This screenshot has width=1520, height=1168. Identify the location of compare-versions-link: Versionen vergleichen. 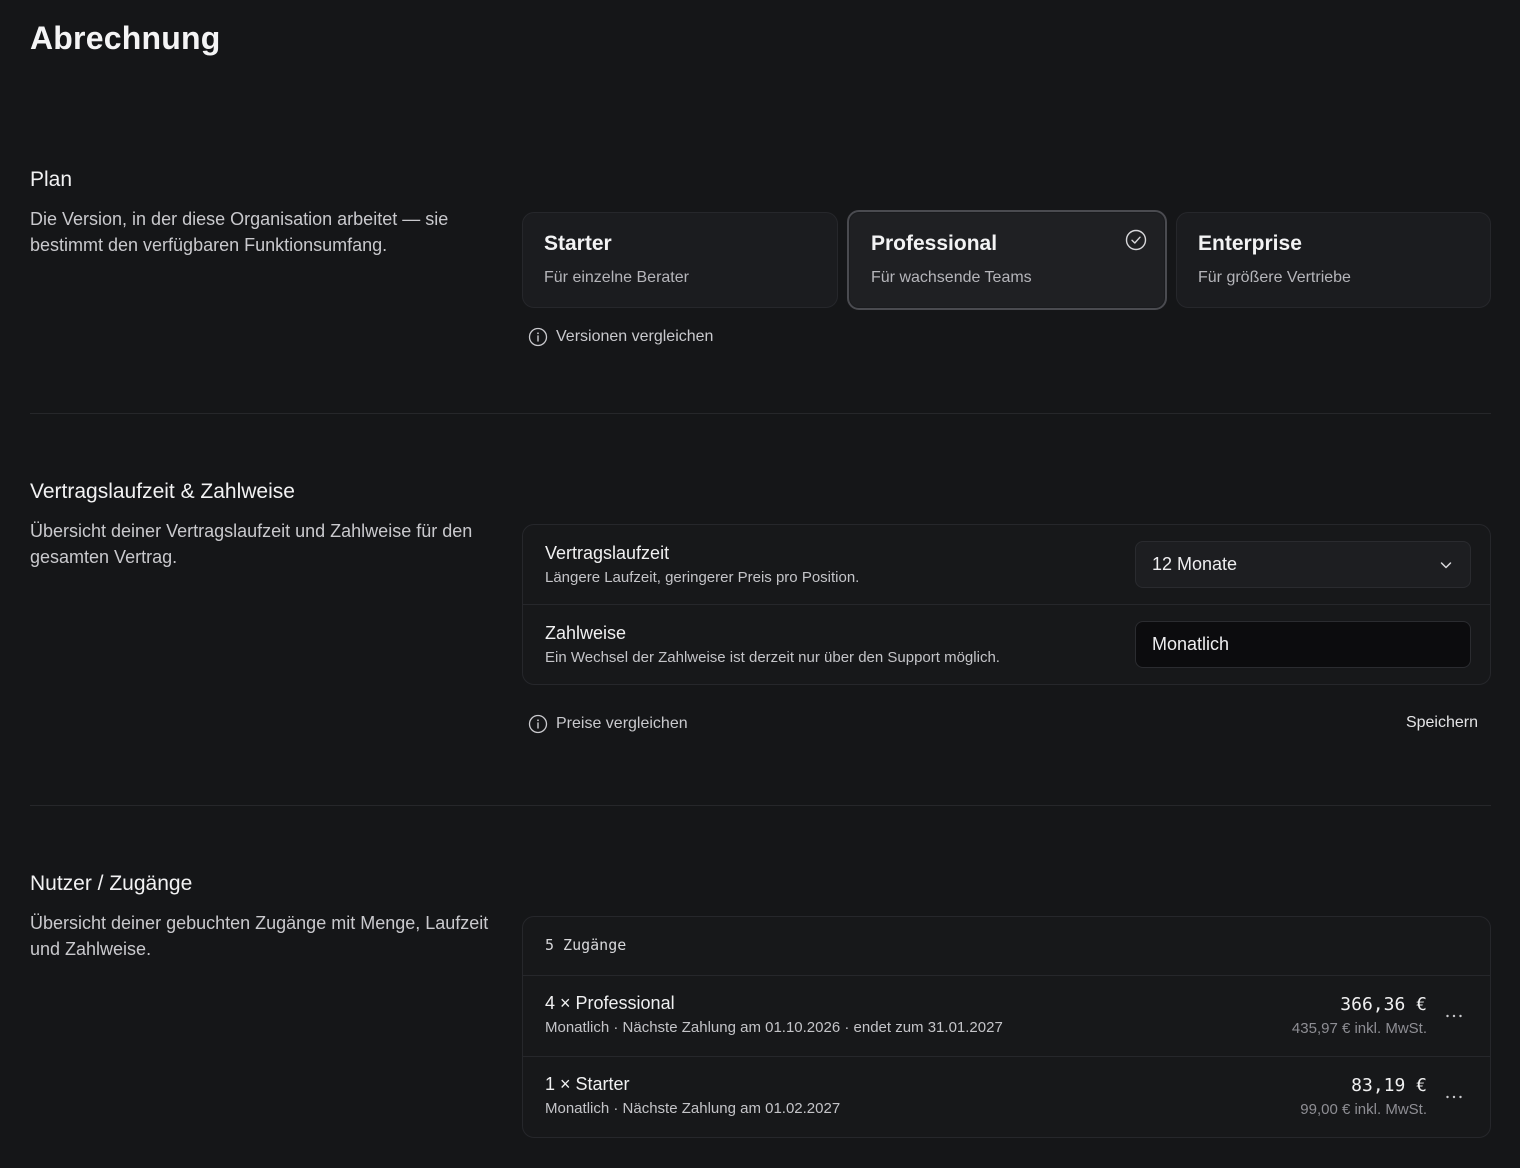
(620, 337).